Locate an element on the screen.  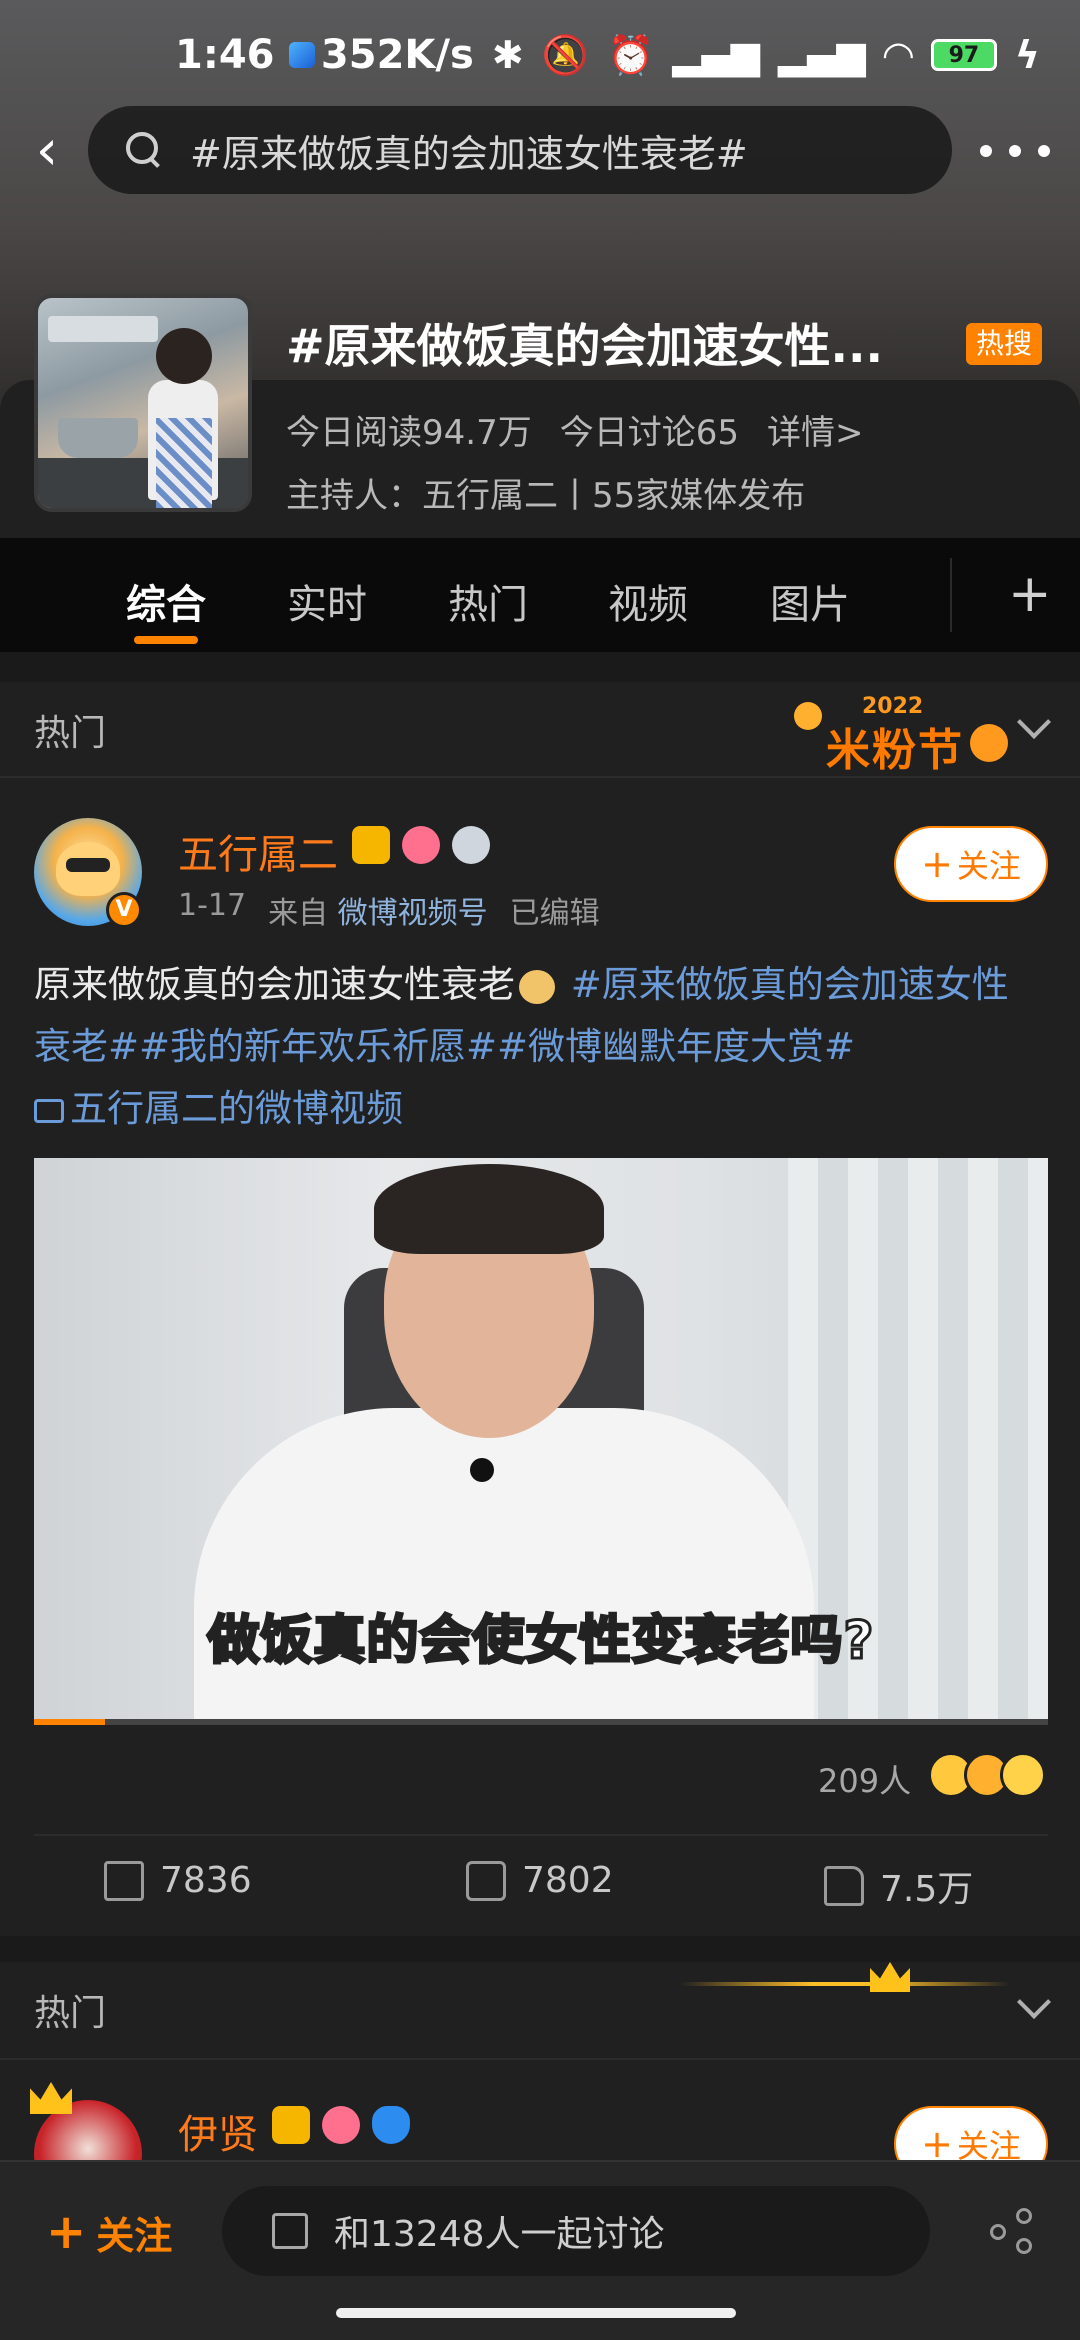
repost-button: 7836 is located at coordinates (178, 1880).